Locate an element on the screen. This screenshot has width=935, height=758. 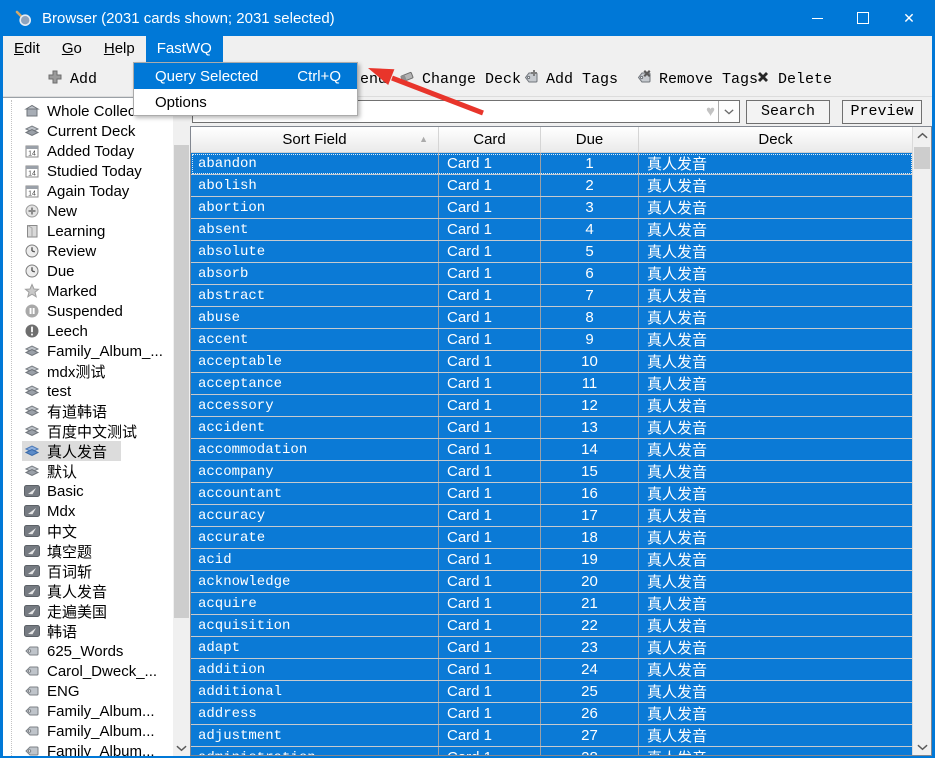
cell-sort-field: accommodation is located at coordinates (315, 449).